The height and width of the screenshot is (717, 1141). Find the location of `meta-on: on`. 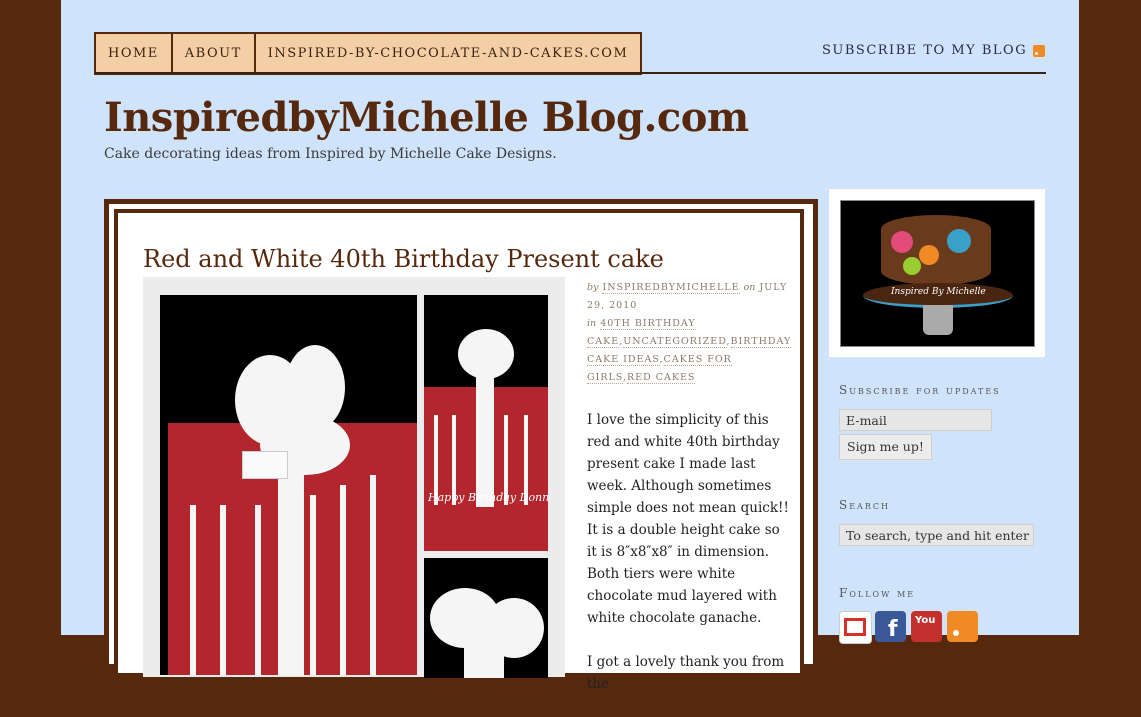

meta-on: on is located at coordinates (749, 287).